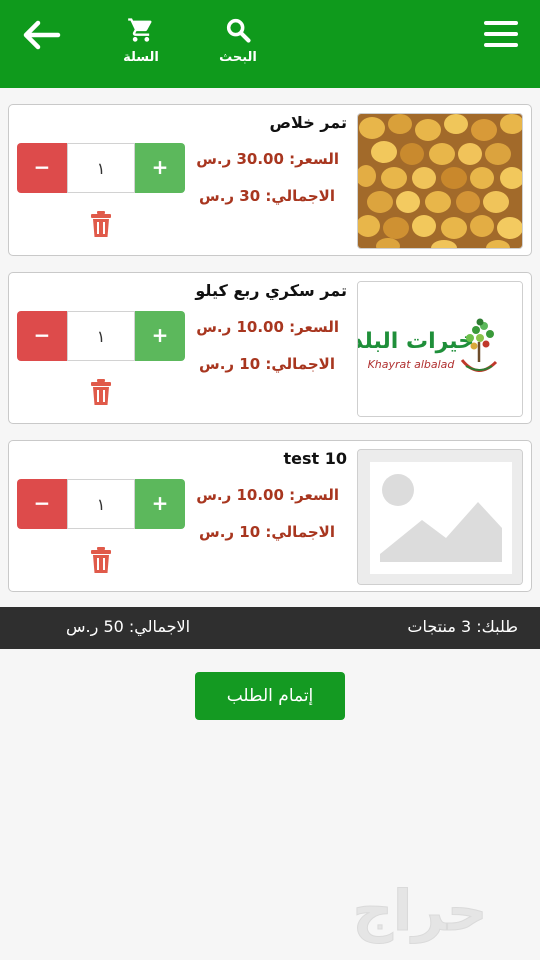 This screenshot has width=540, height=960. I want to click on back-button, so click(41, 35).